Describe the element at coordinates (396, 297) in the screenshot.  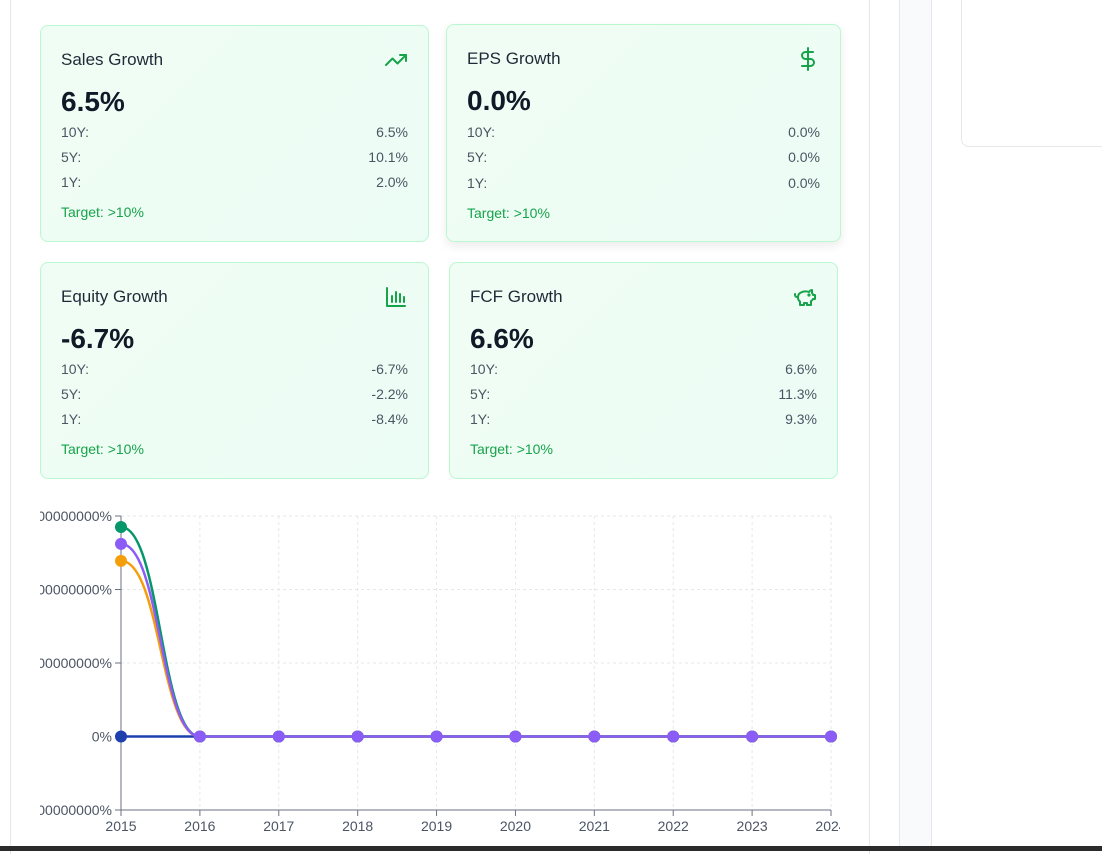
I see `bar-chart-icon` at that location.